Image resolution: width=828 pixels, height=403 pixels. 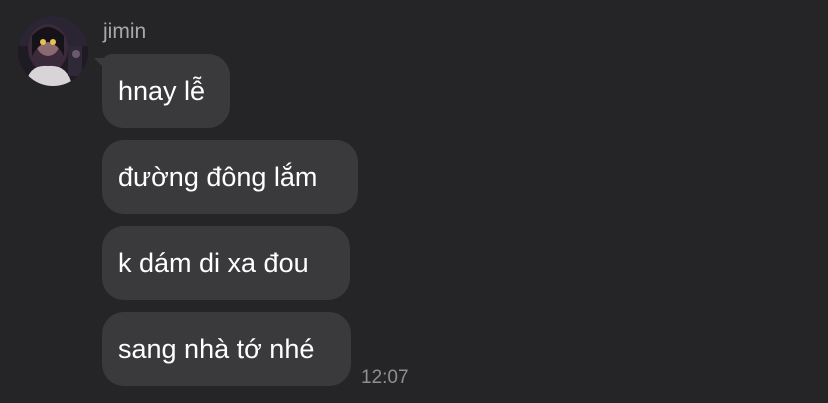 I want to click on avatar, so click(x=53, y=51).